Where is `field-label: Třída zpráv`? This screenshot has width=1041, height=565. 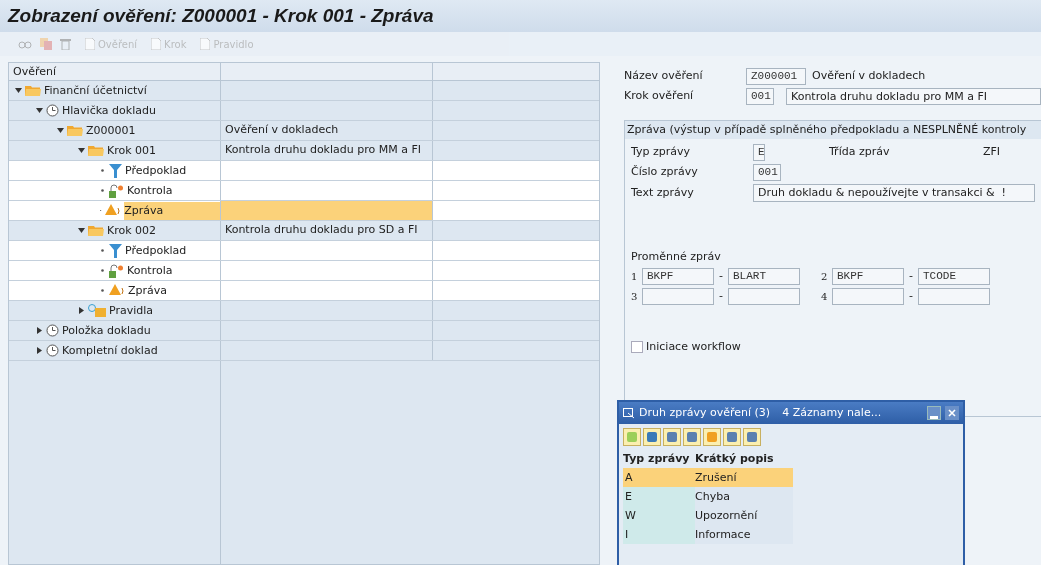
field-label: Třída zpráv is located at coordinates (860, 151).